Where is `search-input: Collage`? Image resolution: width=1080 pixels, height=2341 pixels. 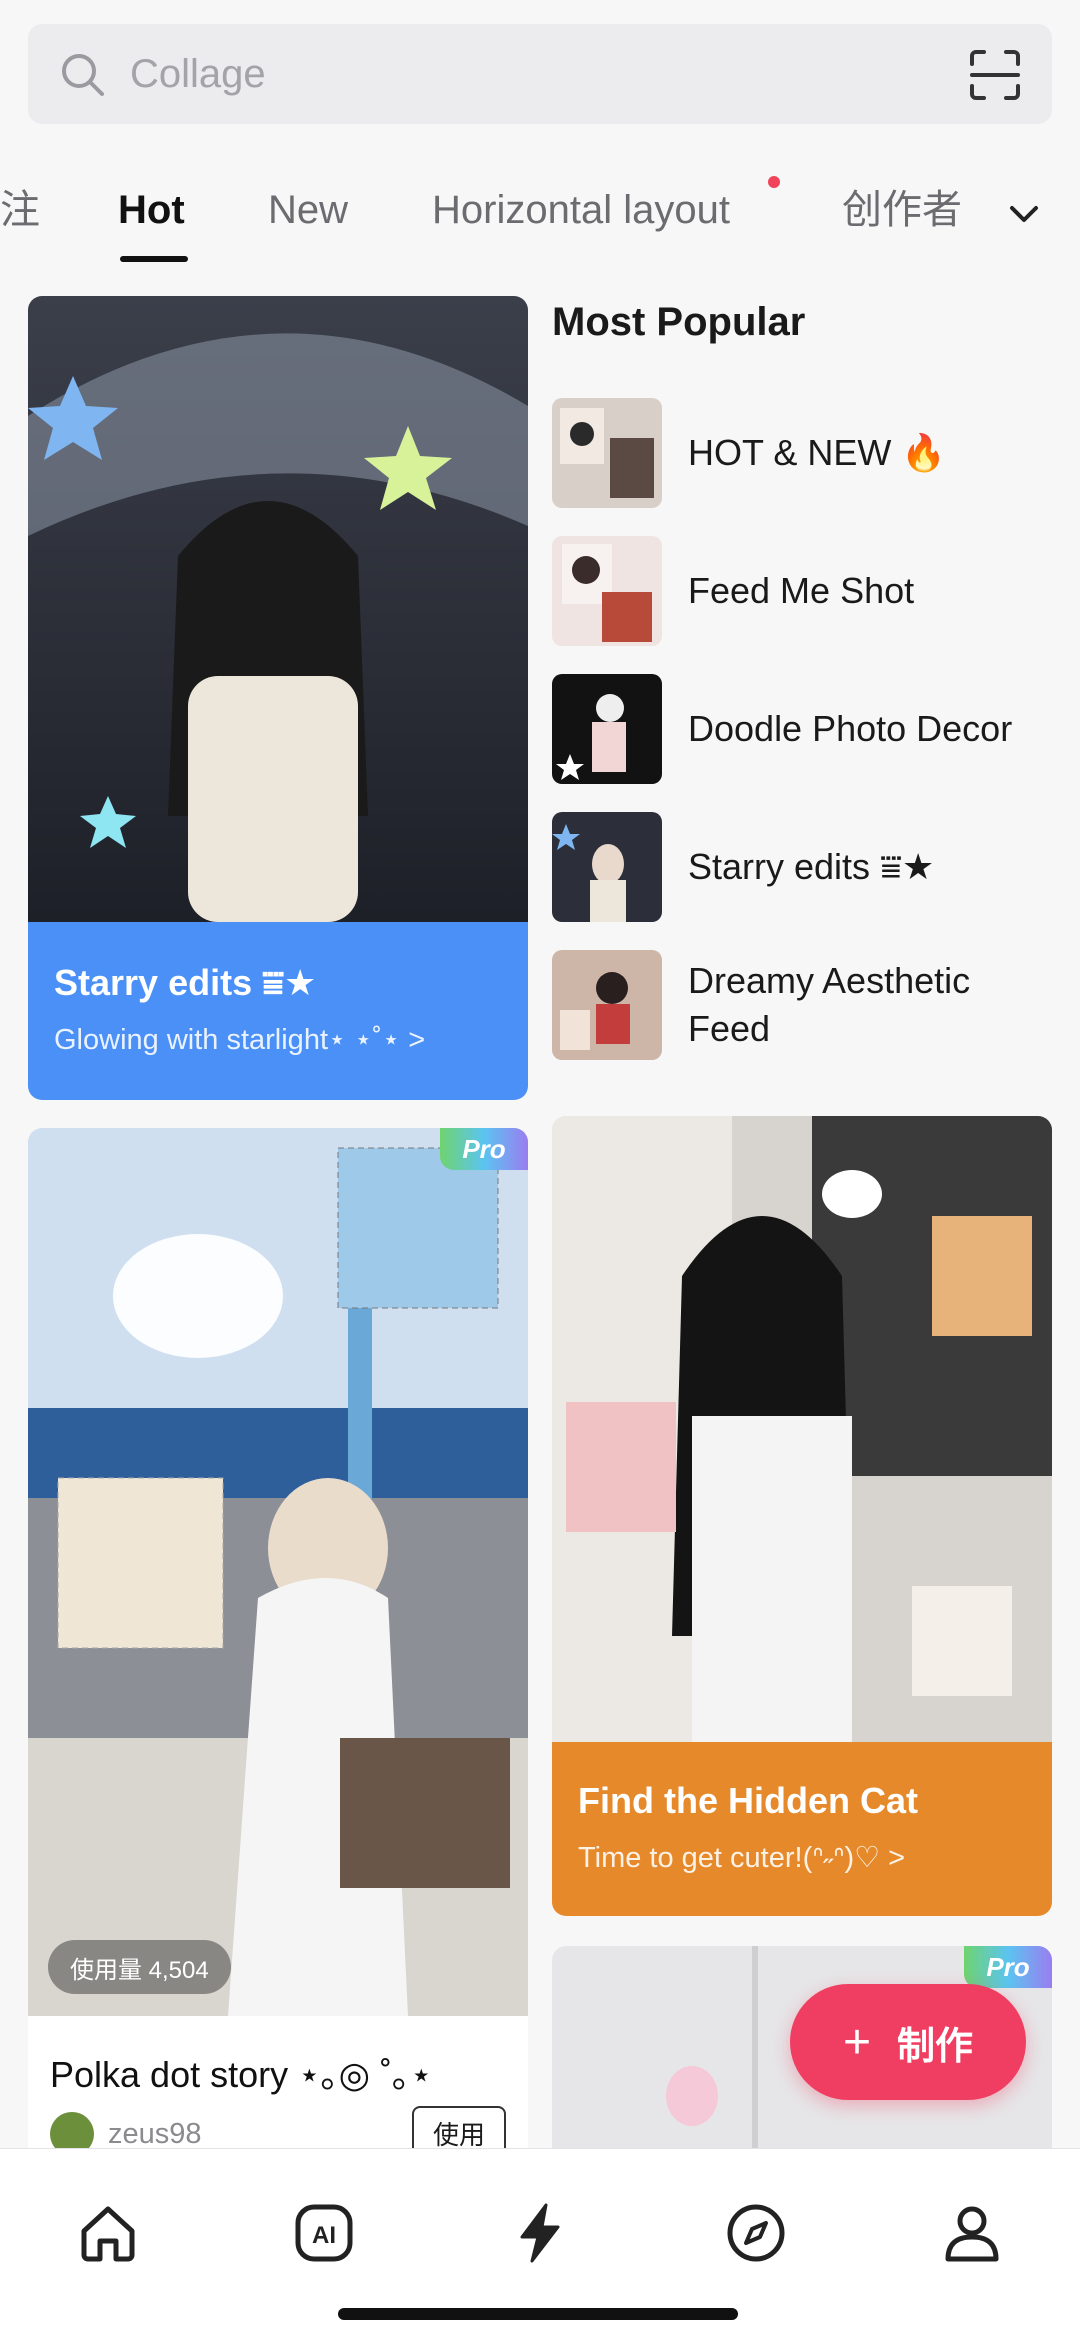 search-input: Collage is located at coordinates (198, 74).